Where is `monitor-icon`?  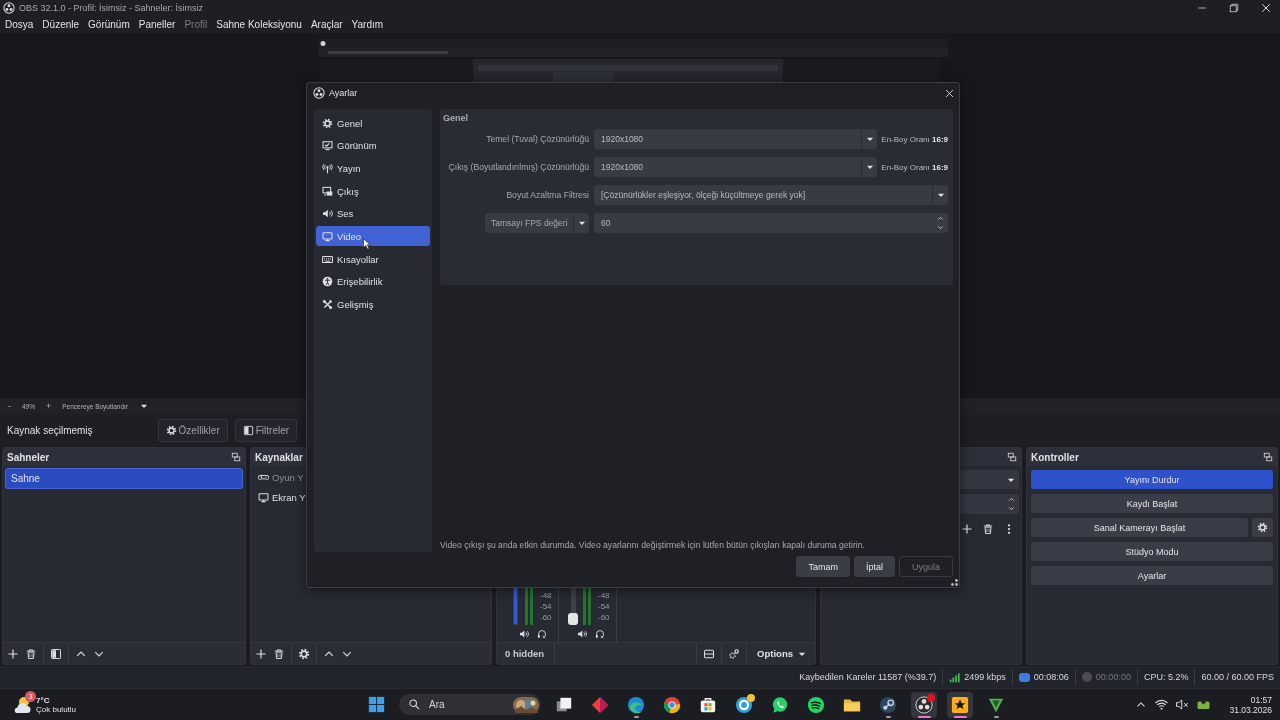 monitor-icon is located at coordinates (327, 236).